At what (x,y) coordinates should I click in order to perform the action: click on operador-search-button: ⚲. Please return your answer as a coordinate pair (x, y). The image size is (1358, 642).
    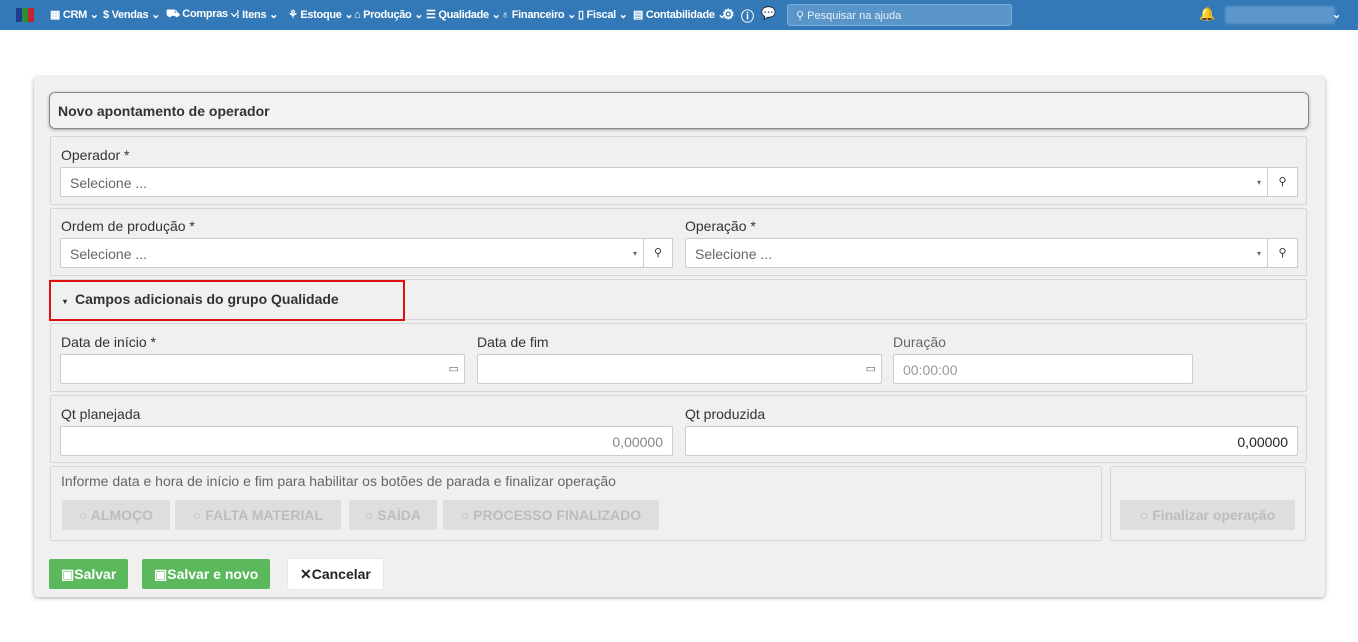
    Looking at the image, I should click on (1282, 182).